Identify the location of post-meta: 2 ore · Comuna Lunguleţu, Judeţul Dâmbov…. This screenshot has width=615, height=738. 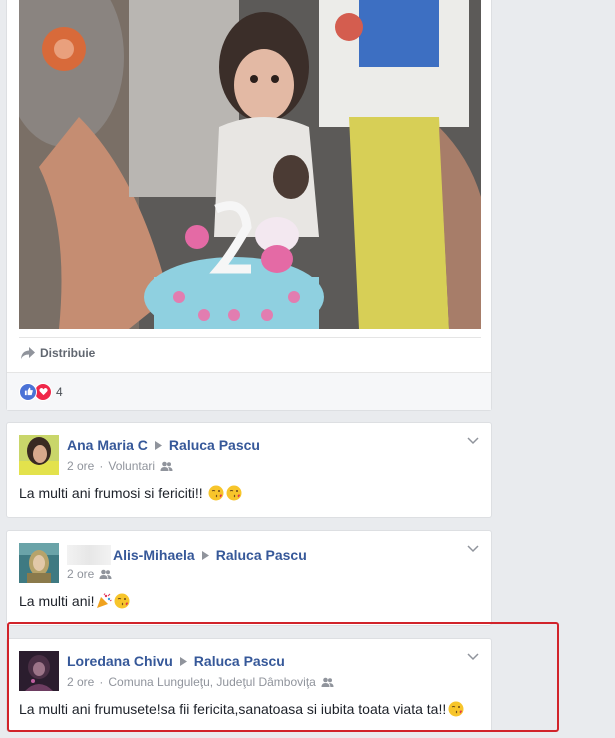
(200, 682).